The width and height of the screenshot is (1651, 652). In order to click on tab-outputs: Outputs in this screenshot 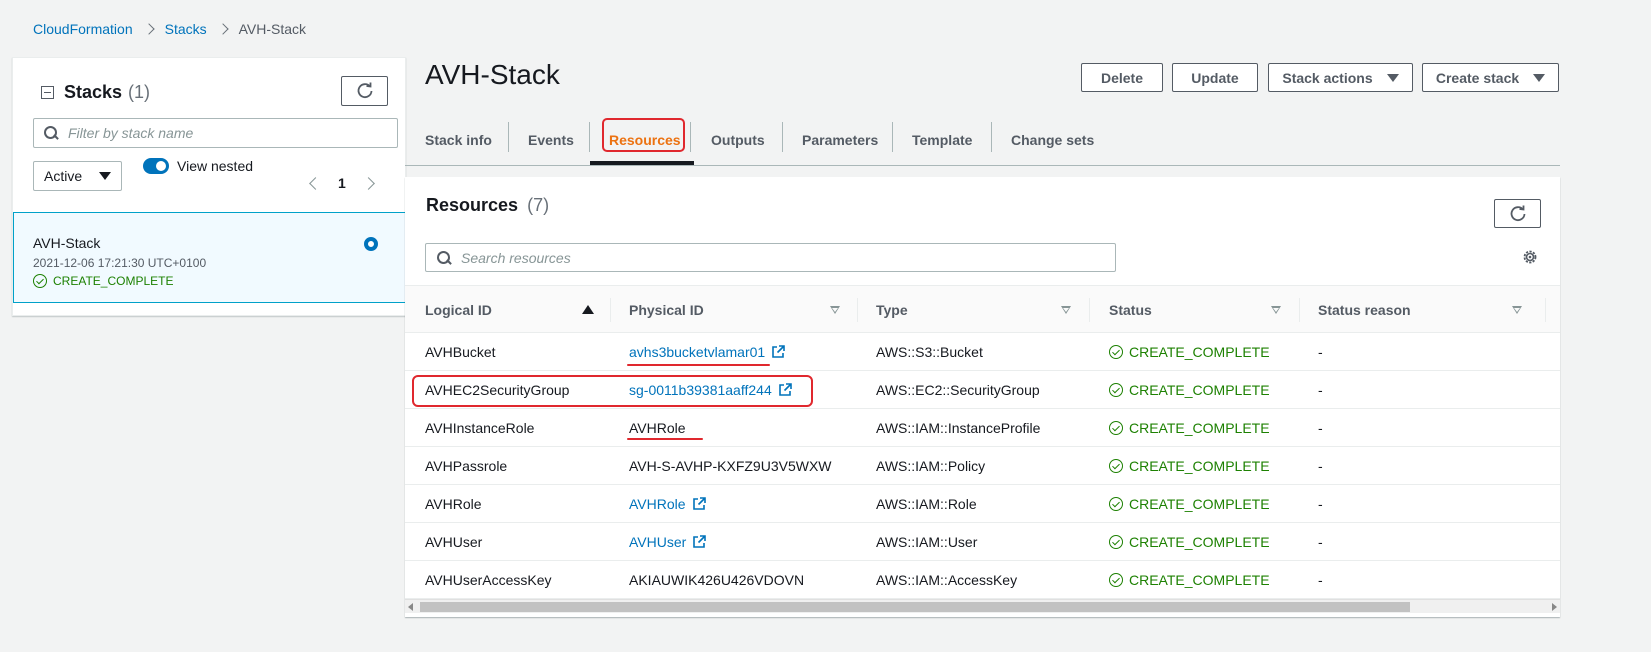, I will do `click(738, 140)`.